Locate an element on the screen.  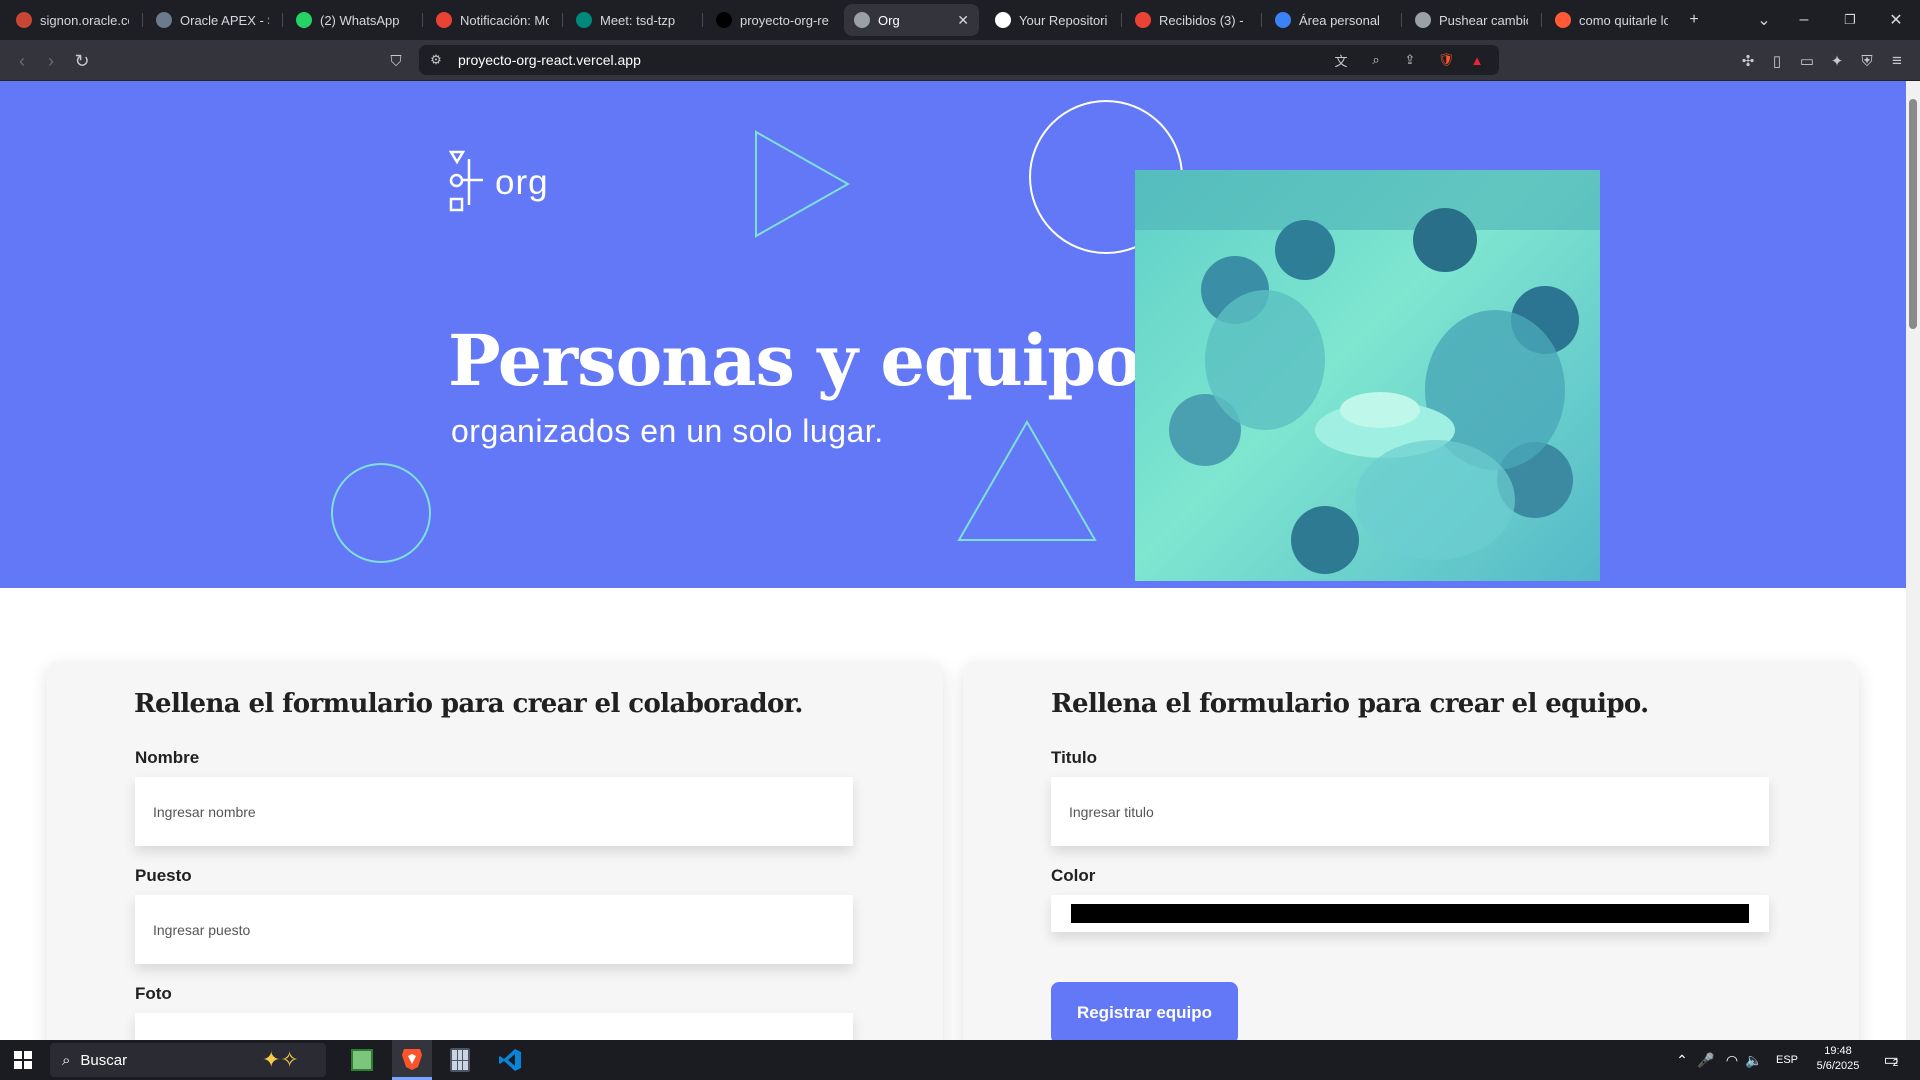
browser-tab-label: Org is located at coordinates (889, 20).